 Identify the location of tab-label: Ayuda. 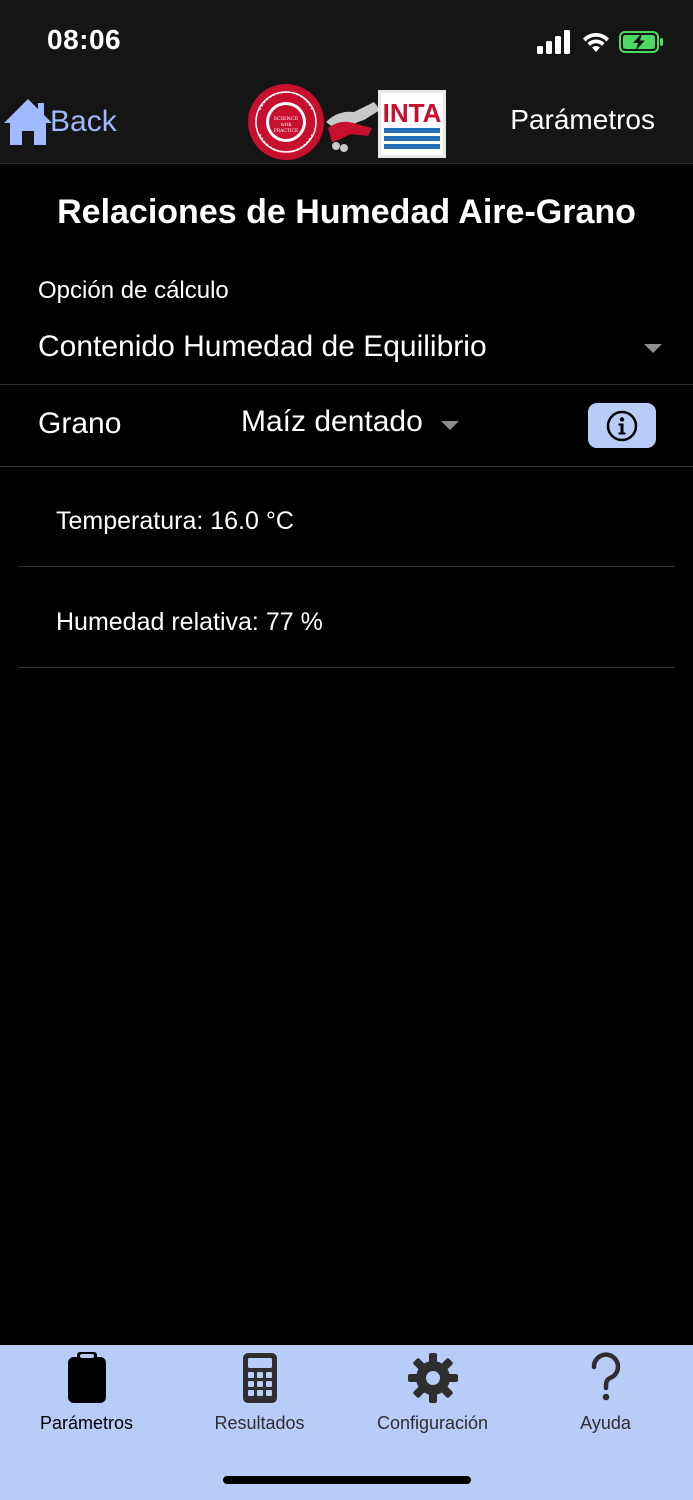
(605, 1423).